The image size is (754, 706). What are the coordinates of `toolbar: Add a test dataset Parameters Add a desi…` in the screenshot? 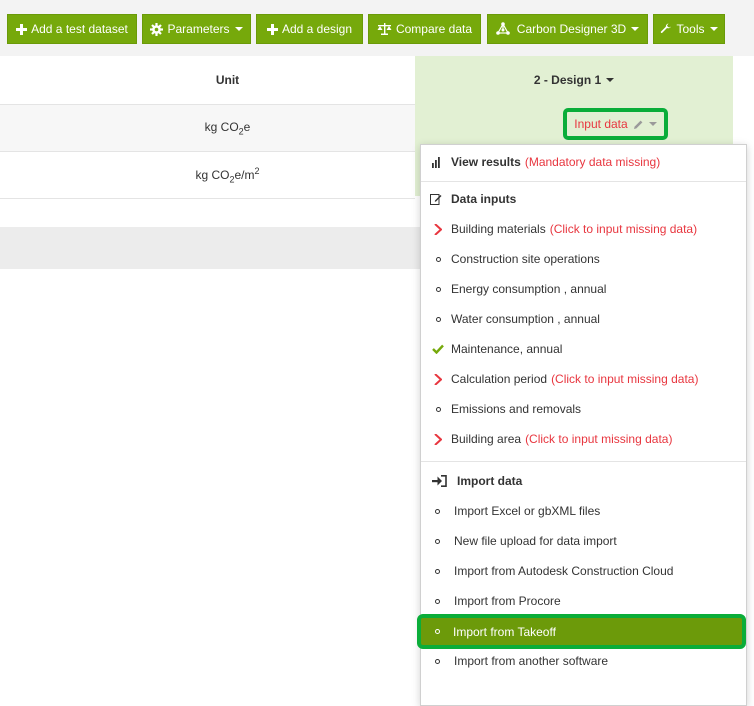 It's located at (377, 28).